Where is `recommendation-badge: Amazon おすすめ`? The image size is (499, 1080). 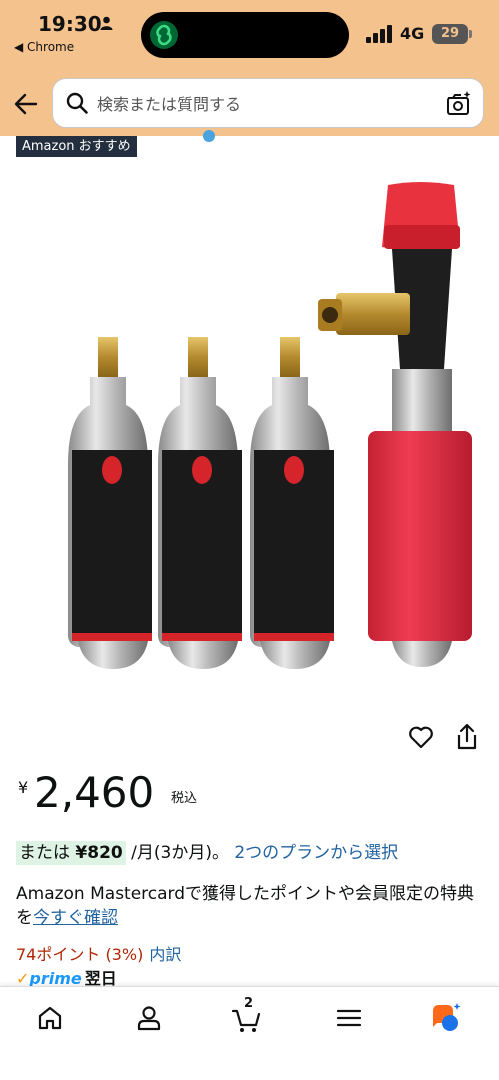
recommendation-badge: Amazon おすすめ is located at coordinates (76, 146).